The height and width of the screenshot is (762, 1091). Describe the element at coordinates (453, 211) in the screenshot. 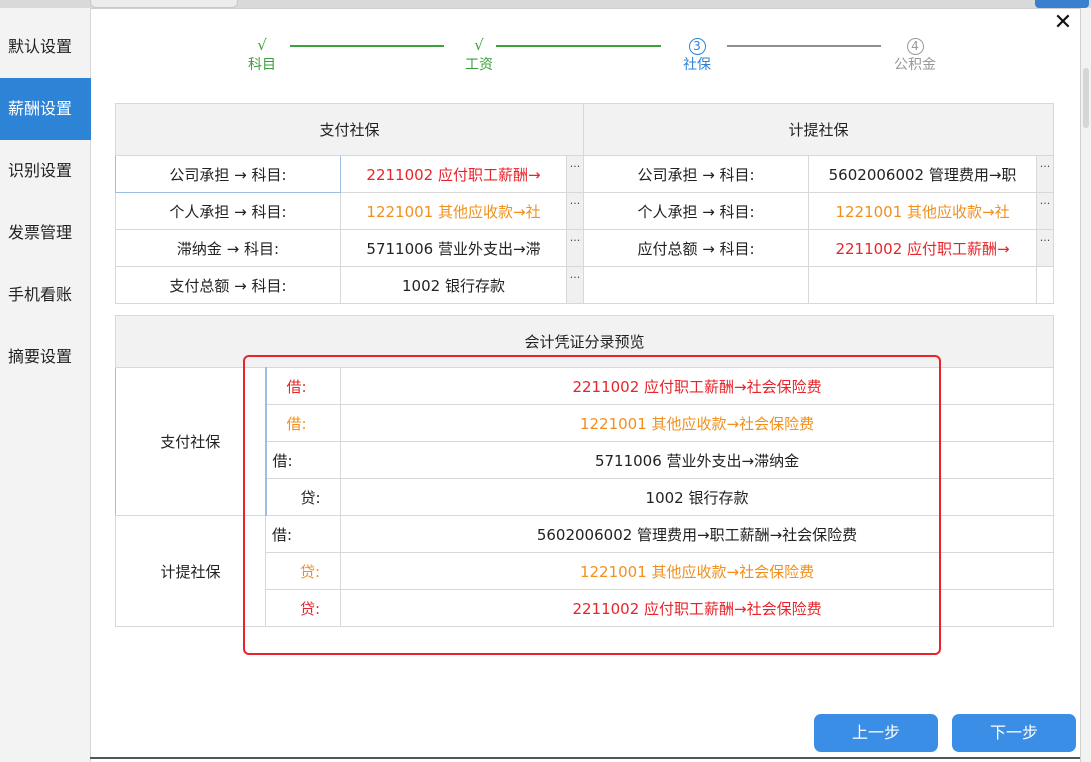

I see `pay-personal-subject: 1221001 其他应收款→社` at that location.